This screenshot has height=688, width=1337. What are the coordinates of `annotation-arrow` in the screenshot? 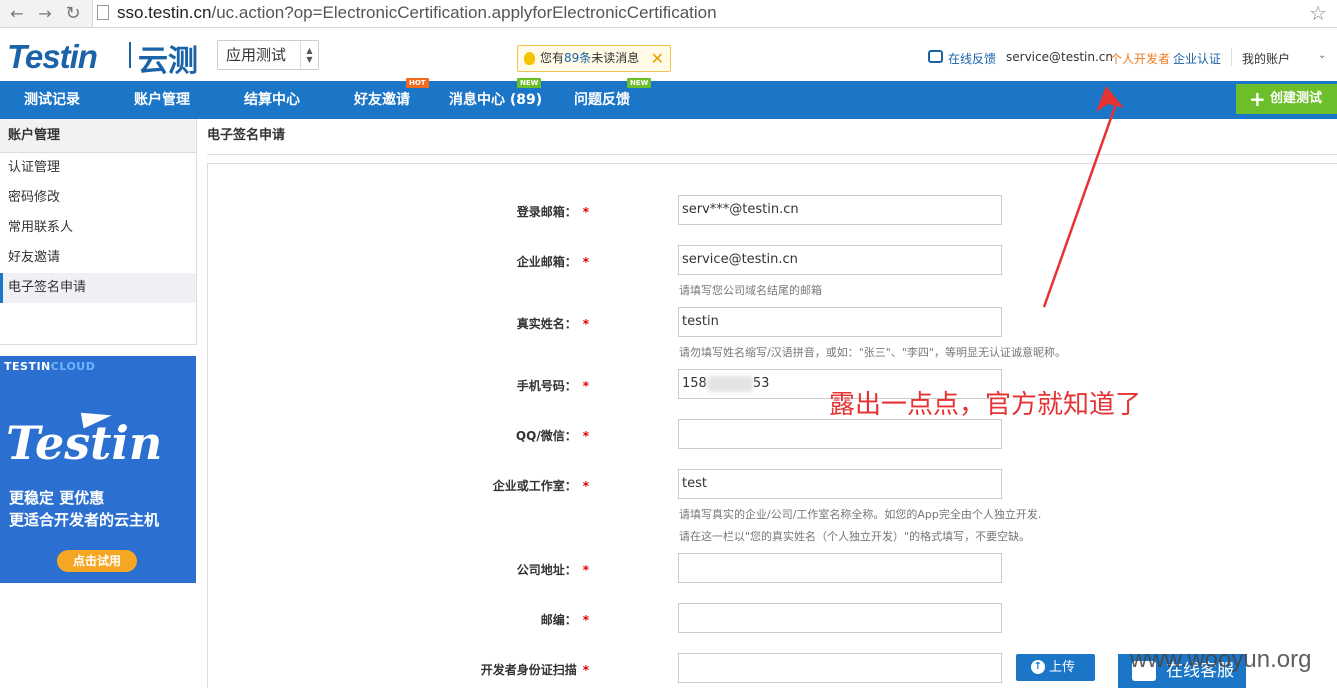 It's located at (1083, 197).